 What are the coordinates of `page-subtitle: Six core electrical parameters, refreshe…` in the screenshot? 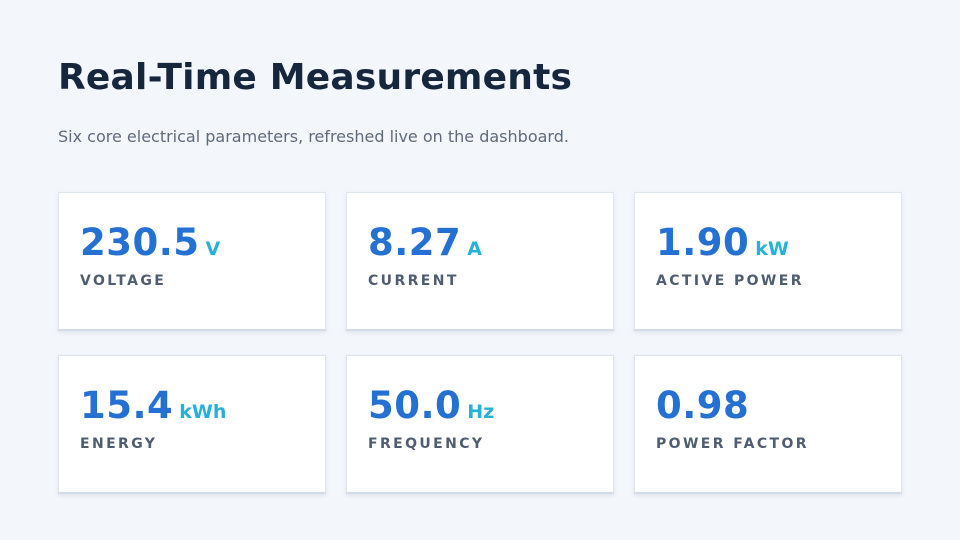 It's located at (313, 136).